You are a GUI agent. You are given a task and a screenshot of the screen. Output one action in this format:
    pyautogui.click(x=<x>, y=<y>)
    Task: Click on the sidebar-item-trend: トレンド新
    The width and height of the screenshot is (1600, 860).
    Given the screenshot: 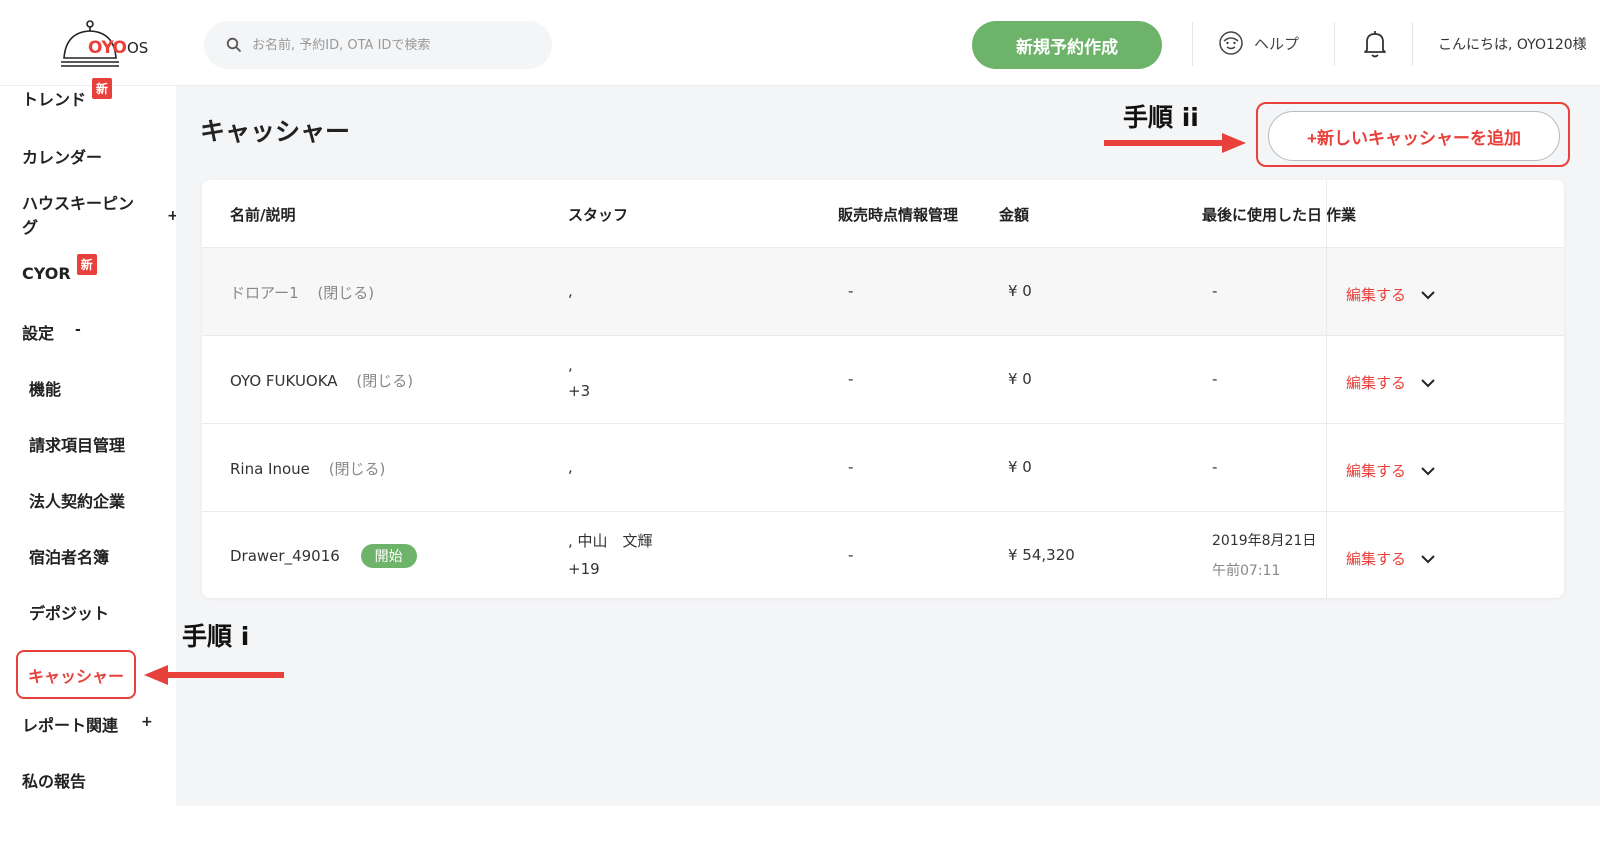 What is the action you would take?
    pyautogui.click(x=67, y=94)
    